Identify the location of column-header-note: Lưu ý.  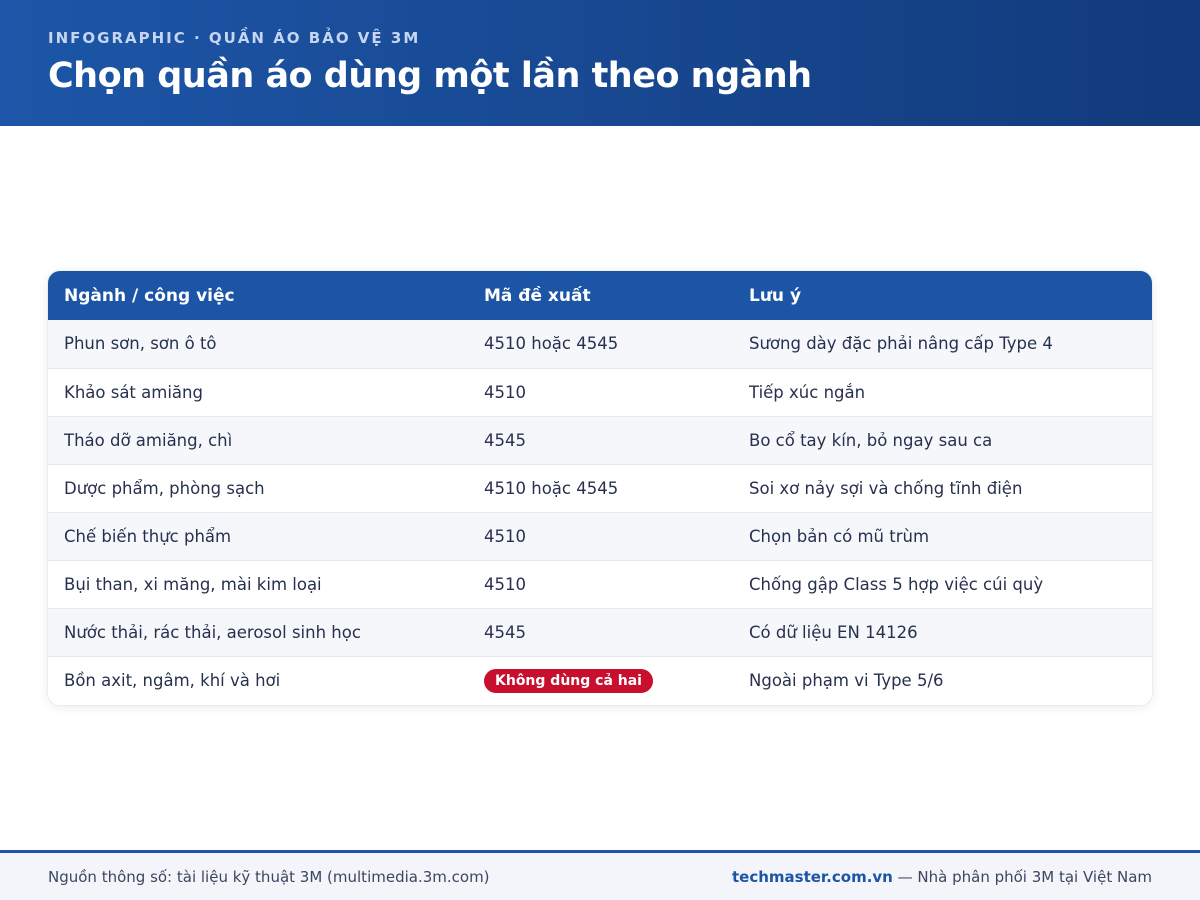
(775, 295).